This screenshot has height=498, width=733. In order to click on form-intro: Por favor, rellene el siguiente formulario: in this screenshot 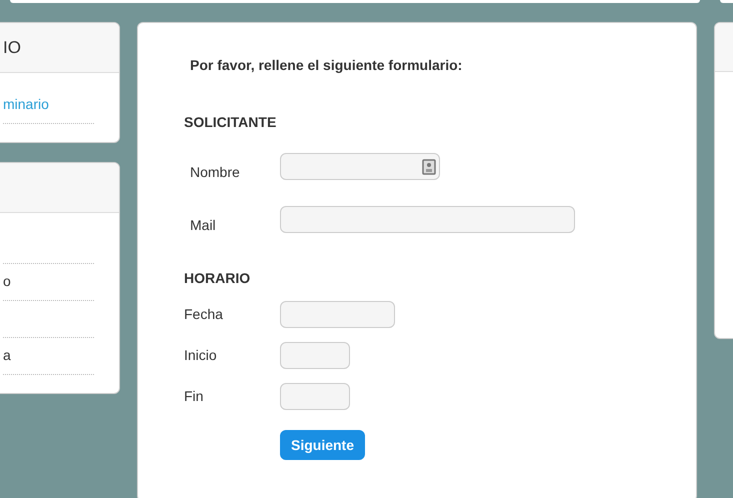, I will do `click(327, 65)`.